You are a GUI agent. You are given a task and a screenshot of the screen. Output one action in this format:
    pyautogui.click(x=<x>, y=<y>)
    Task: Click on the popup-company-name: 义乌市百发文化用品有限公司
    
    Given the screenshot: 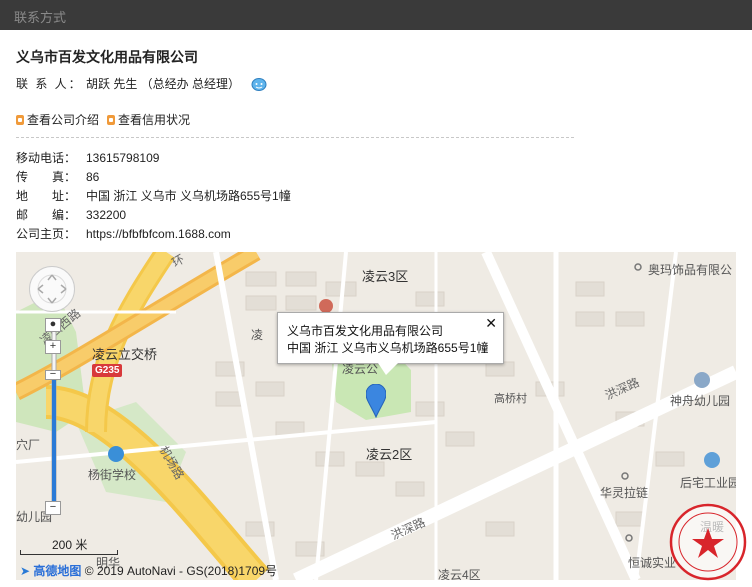 What is the action you would take?
    pyautogui.click(x=365, y=331)
    